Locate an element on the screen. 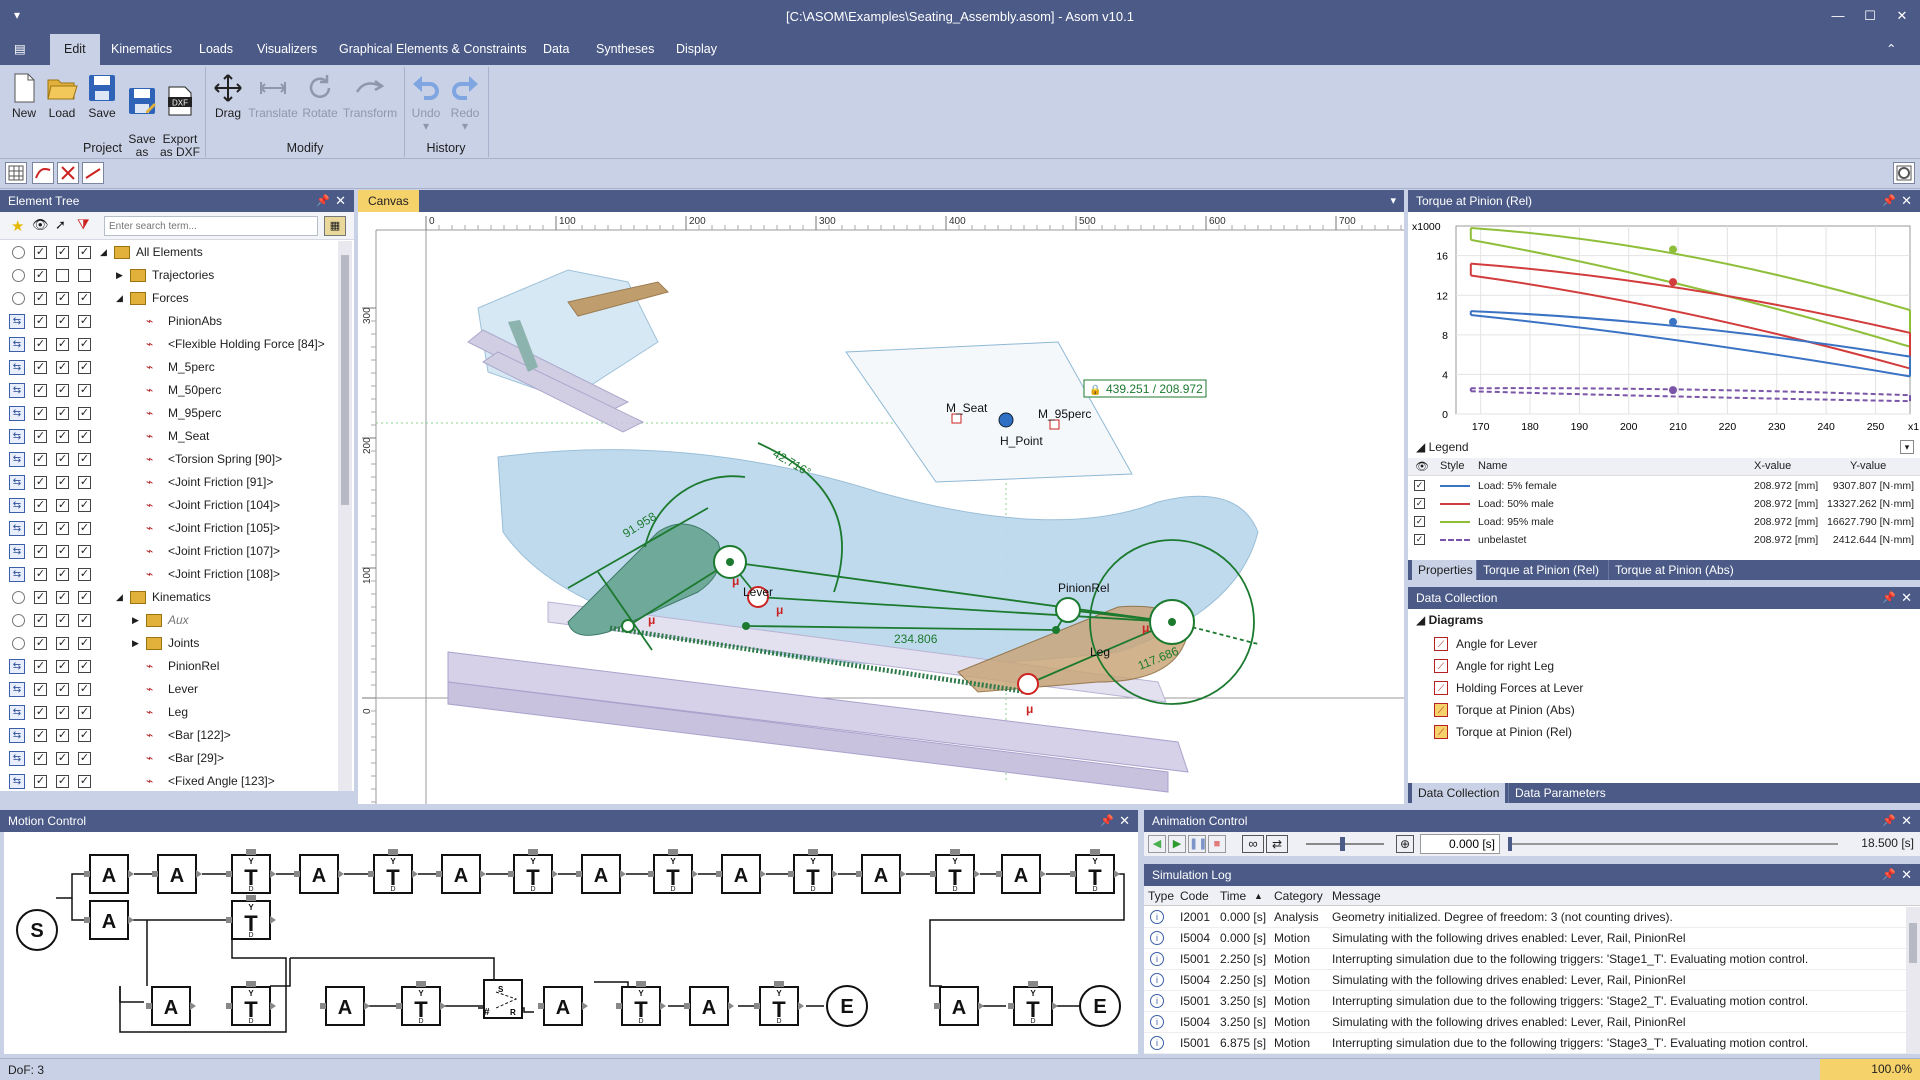 This screenshot has height=1080, width=1920. diagrams-node: ◢ Diagrams is located at coordinates (1449, 620).